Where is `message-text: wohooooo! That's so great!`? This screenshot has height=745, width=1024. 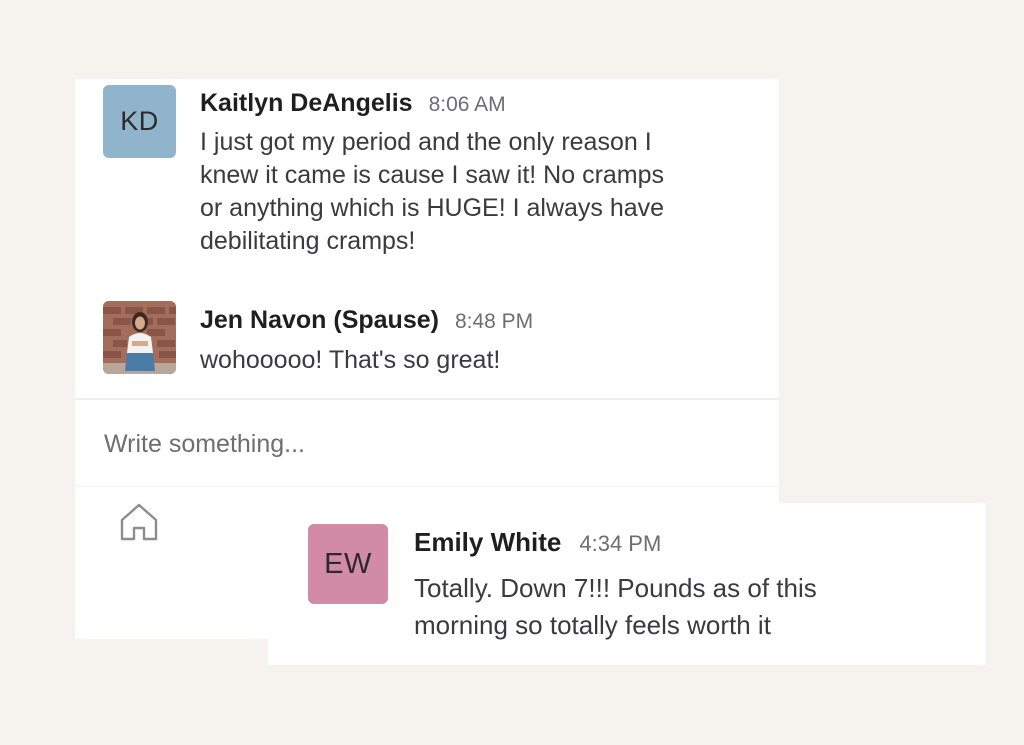 message-text: wohooooo! That's so great! is located at coordinates (350, 360).